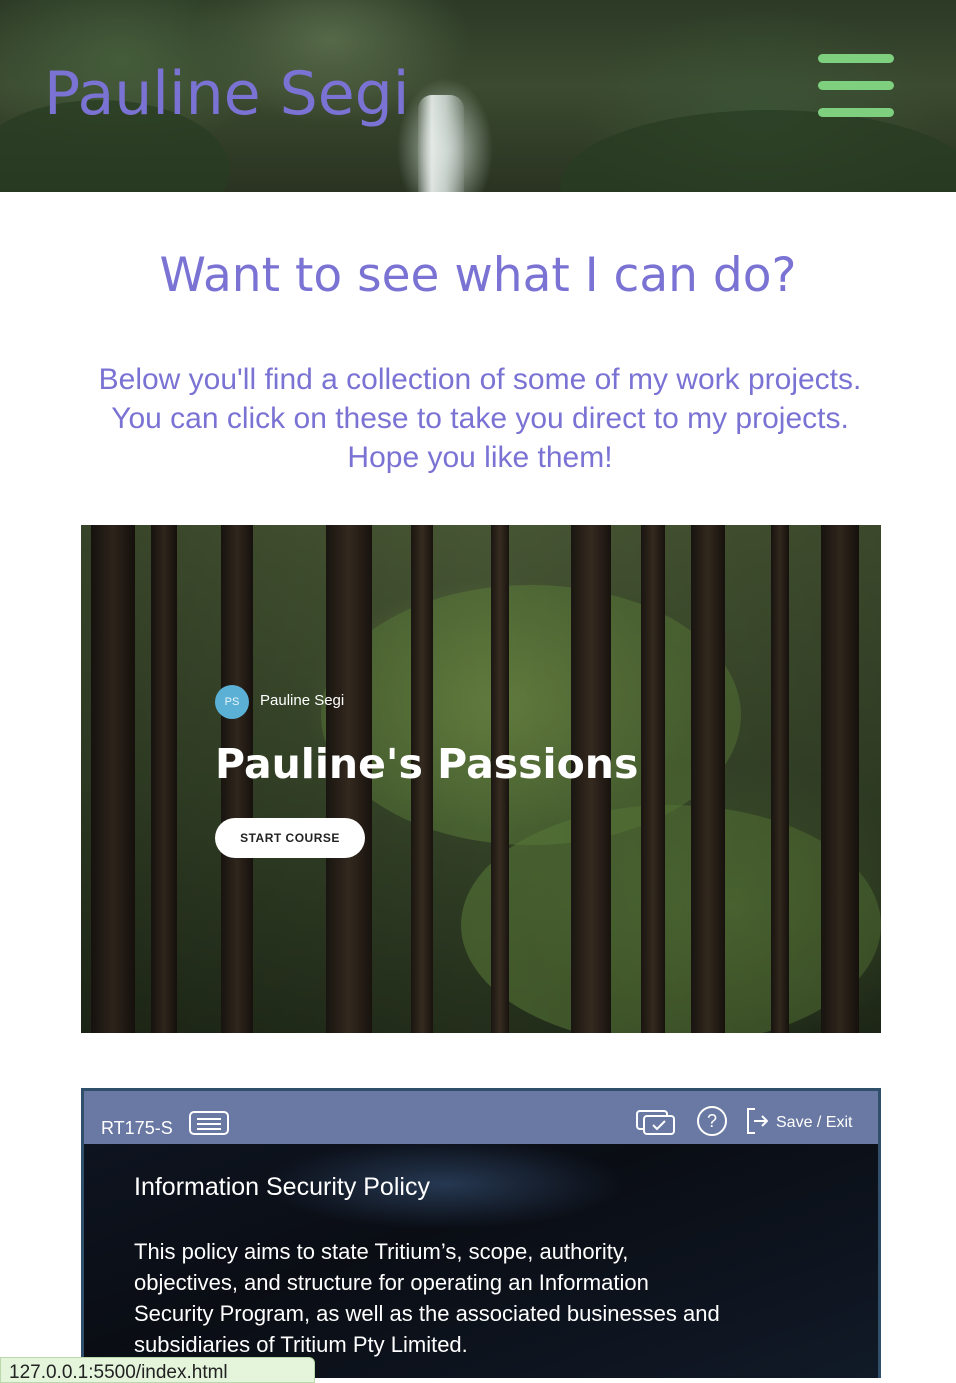 This screenshot has height=1383, width=956. Describe the element at coordinates (302, 700) in the screenshot. I see `author-name: Pauline Segi` at that location.